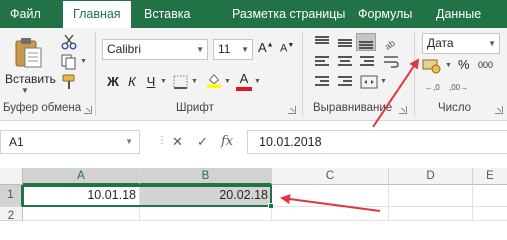  What do you see at coordinates (155, 49) in the screenshot?
I see `font-name-combo: Calibri ▼` at bounding box center [155, 49].